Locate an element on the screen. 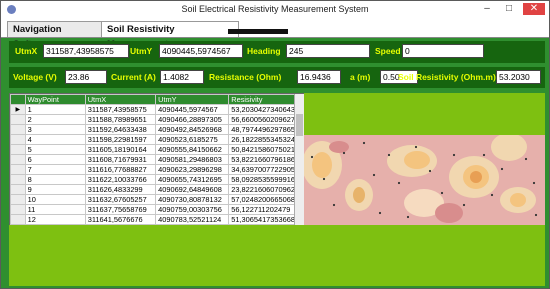  utmy-cell: 4090445,5974567 is located at coordinates (192, 109).